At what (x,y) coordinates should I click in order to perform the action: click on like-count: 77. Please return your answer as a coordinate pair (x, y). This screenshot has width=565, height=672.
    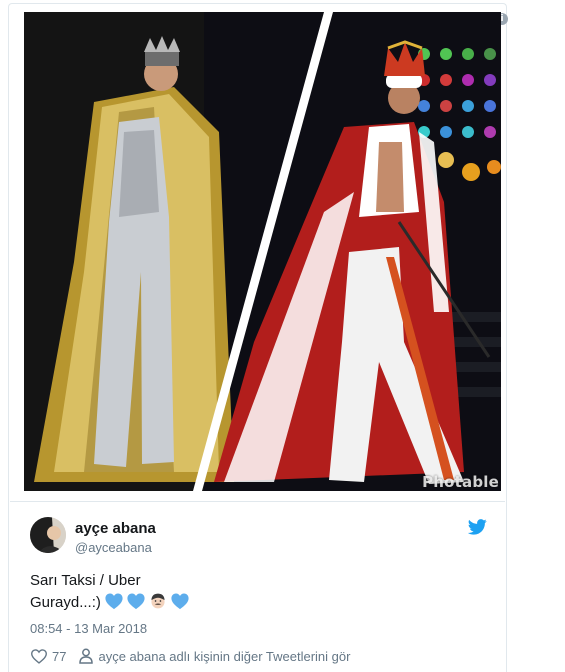
    Looking at the image, I should click on (59, 656).